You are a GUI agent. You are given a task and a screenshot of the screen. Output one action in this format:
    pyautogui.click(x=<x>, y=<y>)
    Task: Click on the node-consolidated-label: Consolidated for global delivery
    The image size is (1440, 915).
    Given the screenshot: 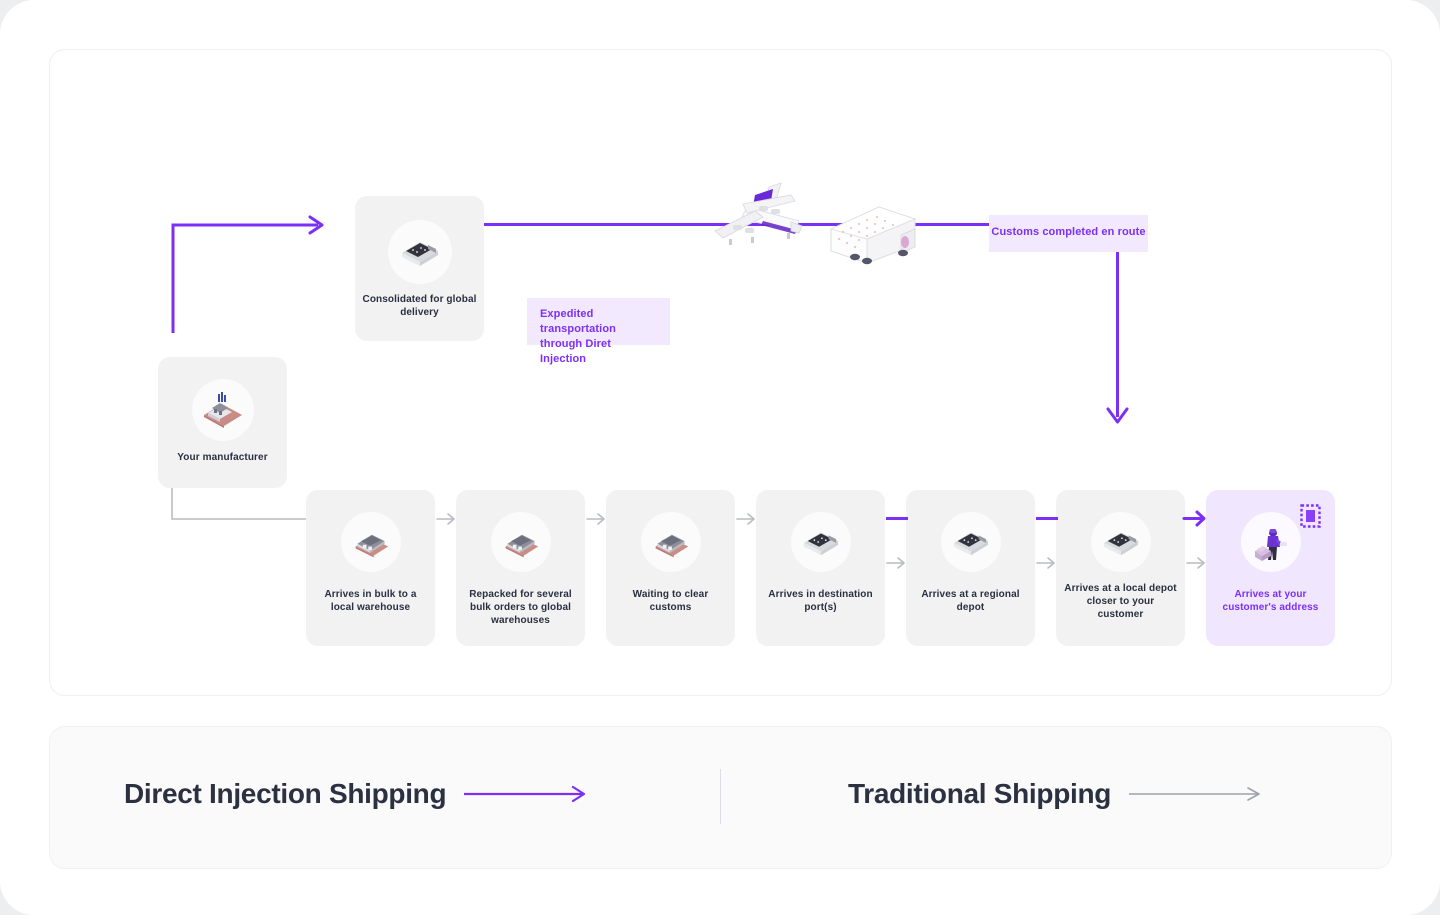 What is the action you would take?
    pyautogui.click(x=419, y=306)
    